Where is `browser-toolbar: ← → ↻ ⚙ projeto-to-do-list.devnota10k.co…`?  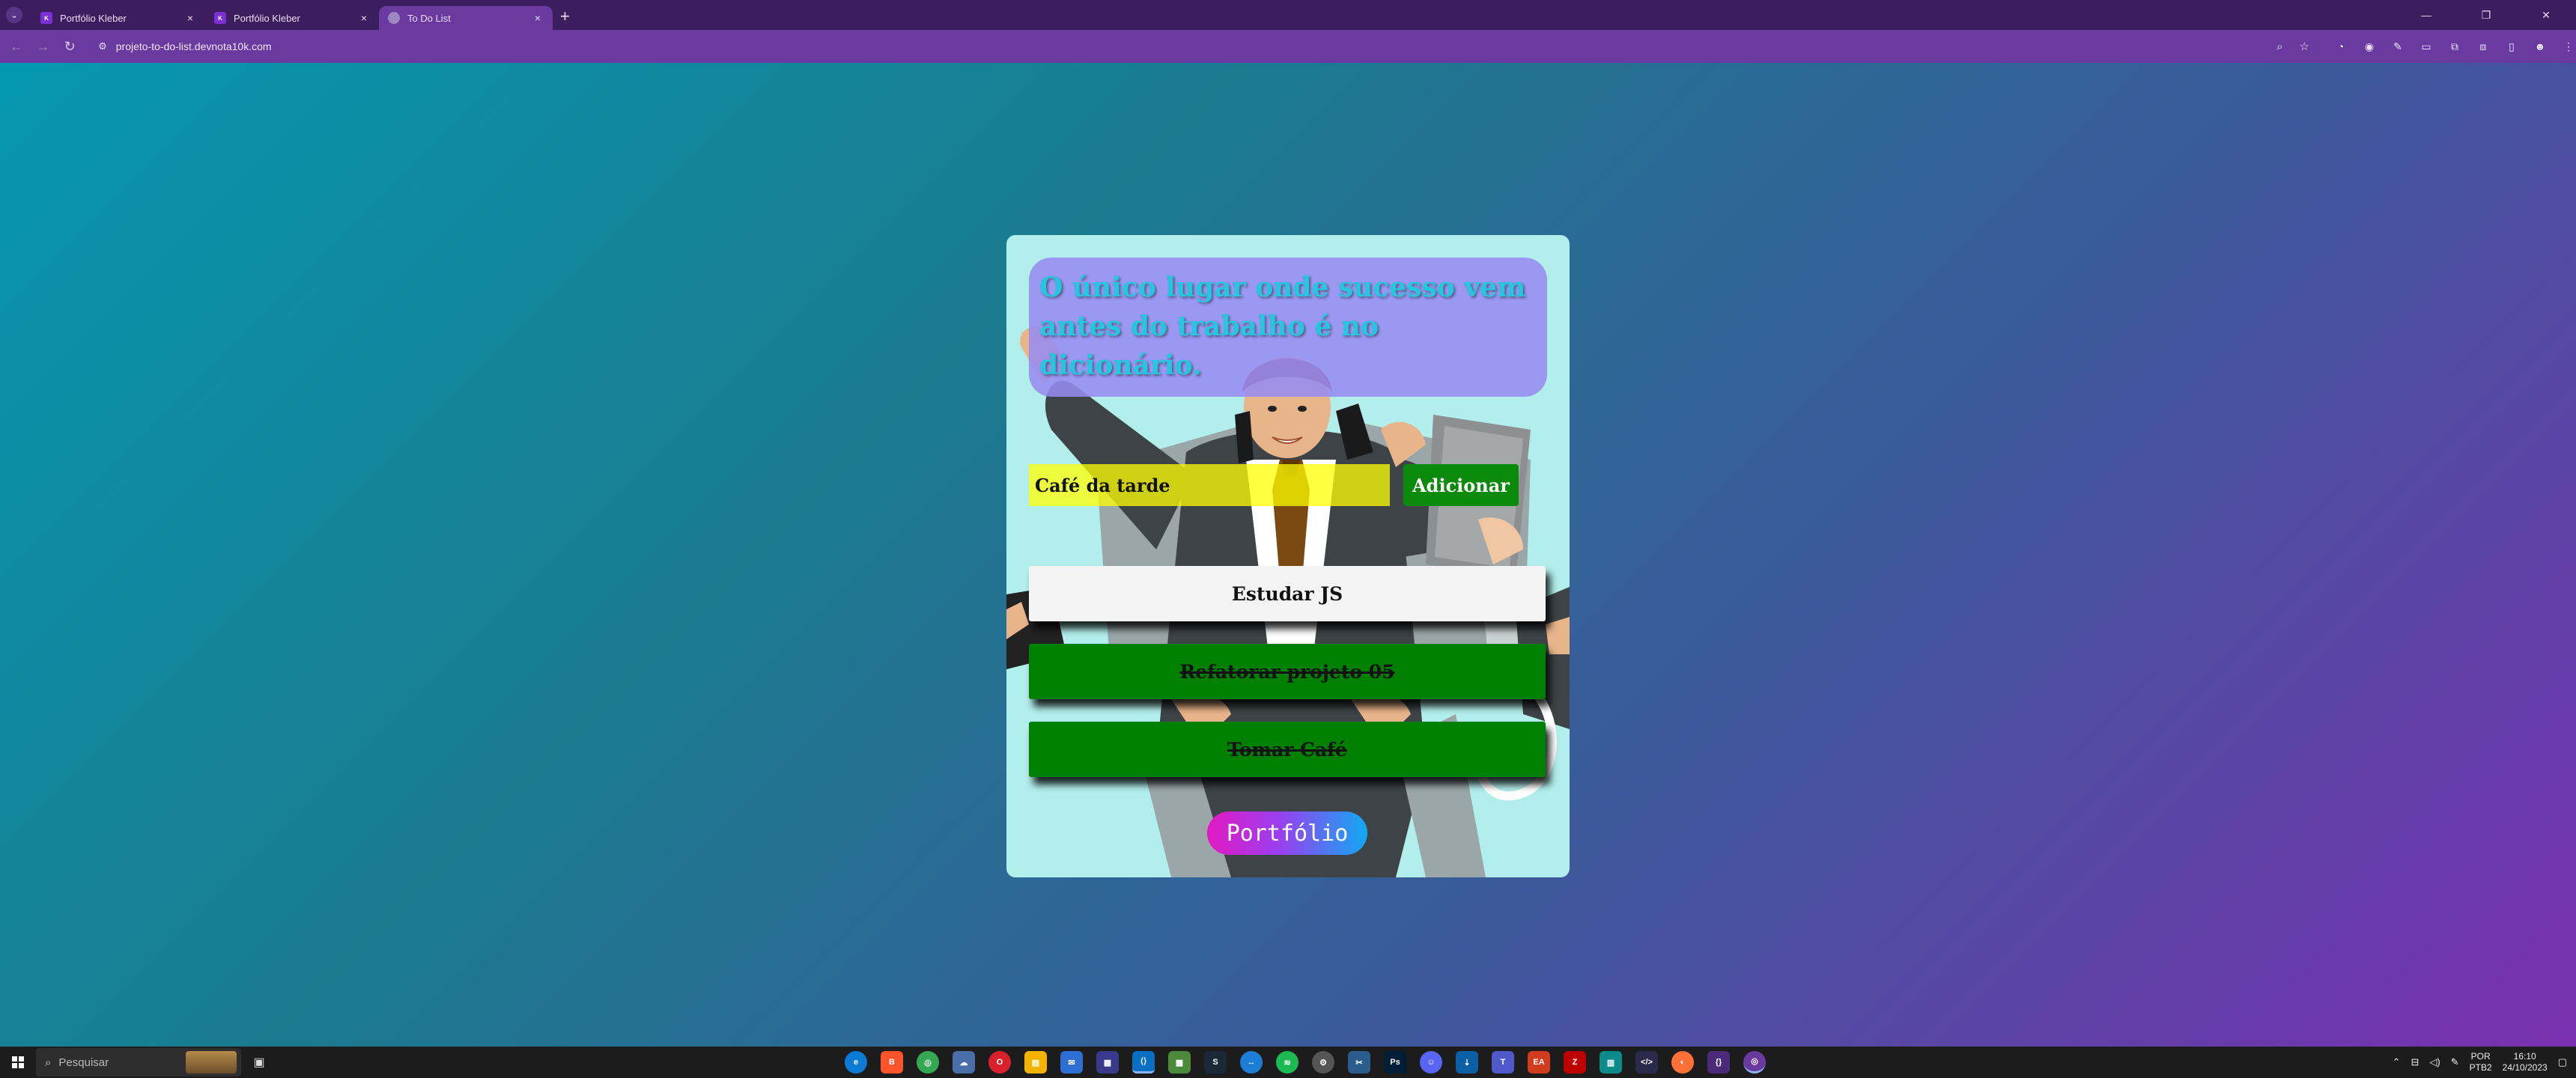
browser-toolbar: ← → ↻ ⚙ projeto-to-do-list.devnota10k.co… is located at coordinates (1288, 46).